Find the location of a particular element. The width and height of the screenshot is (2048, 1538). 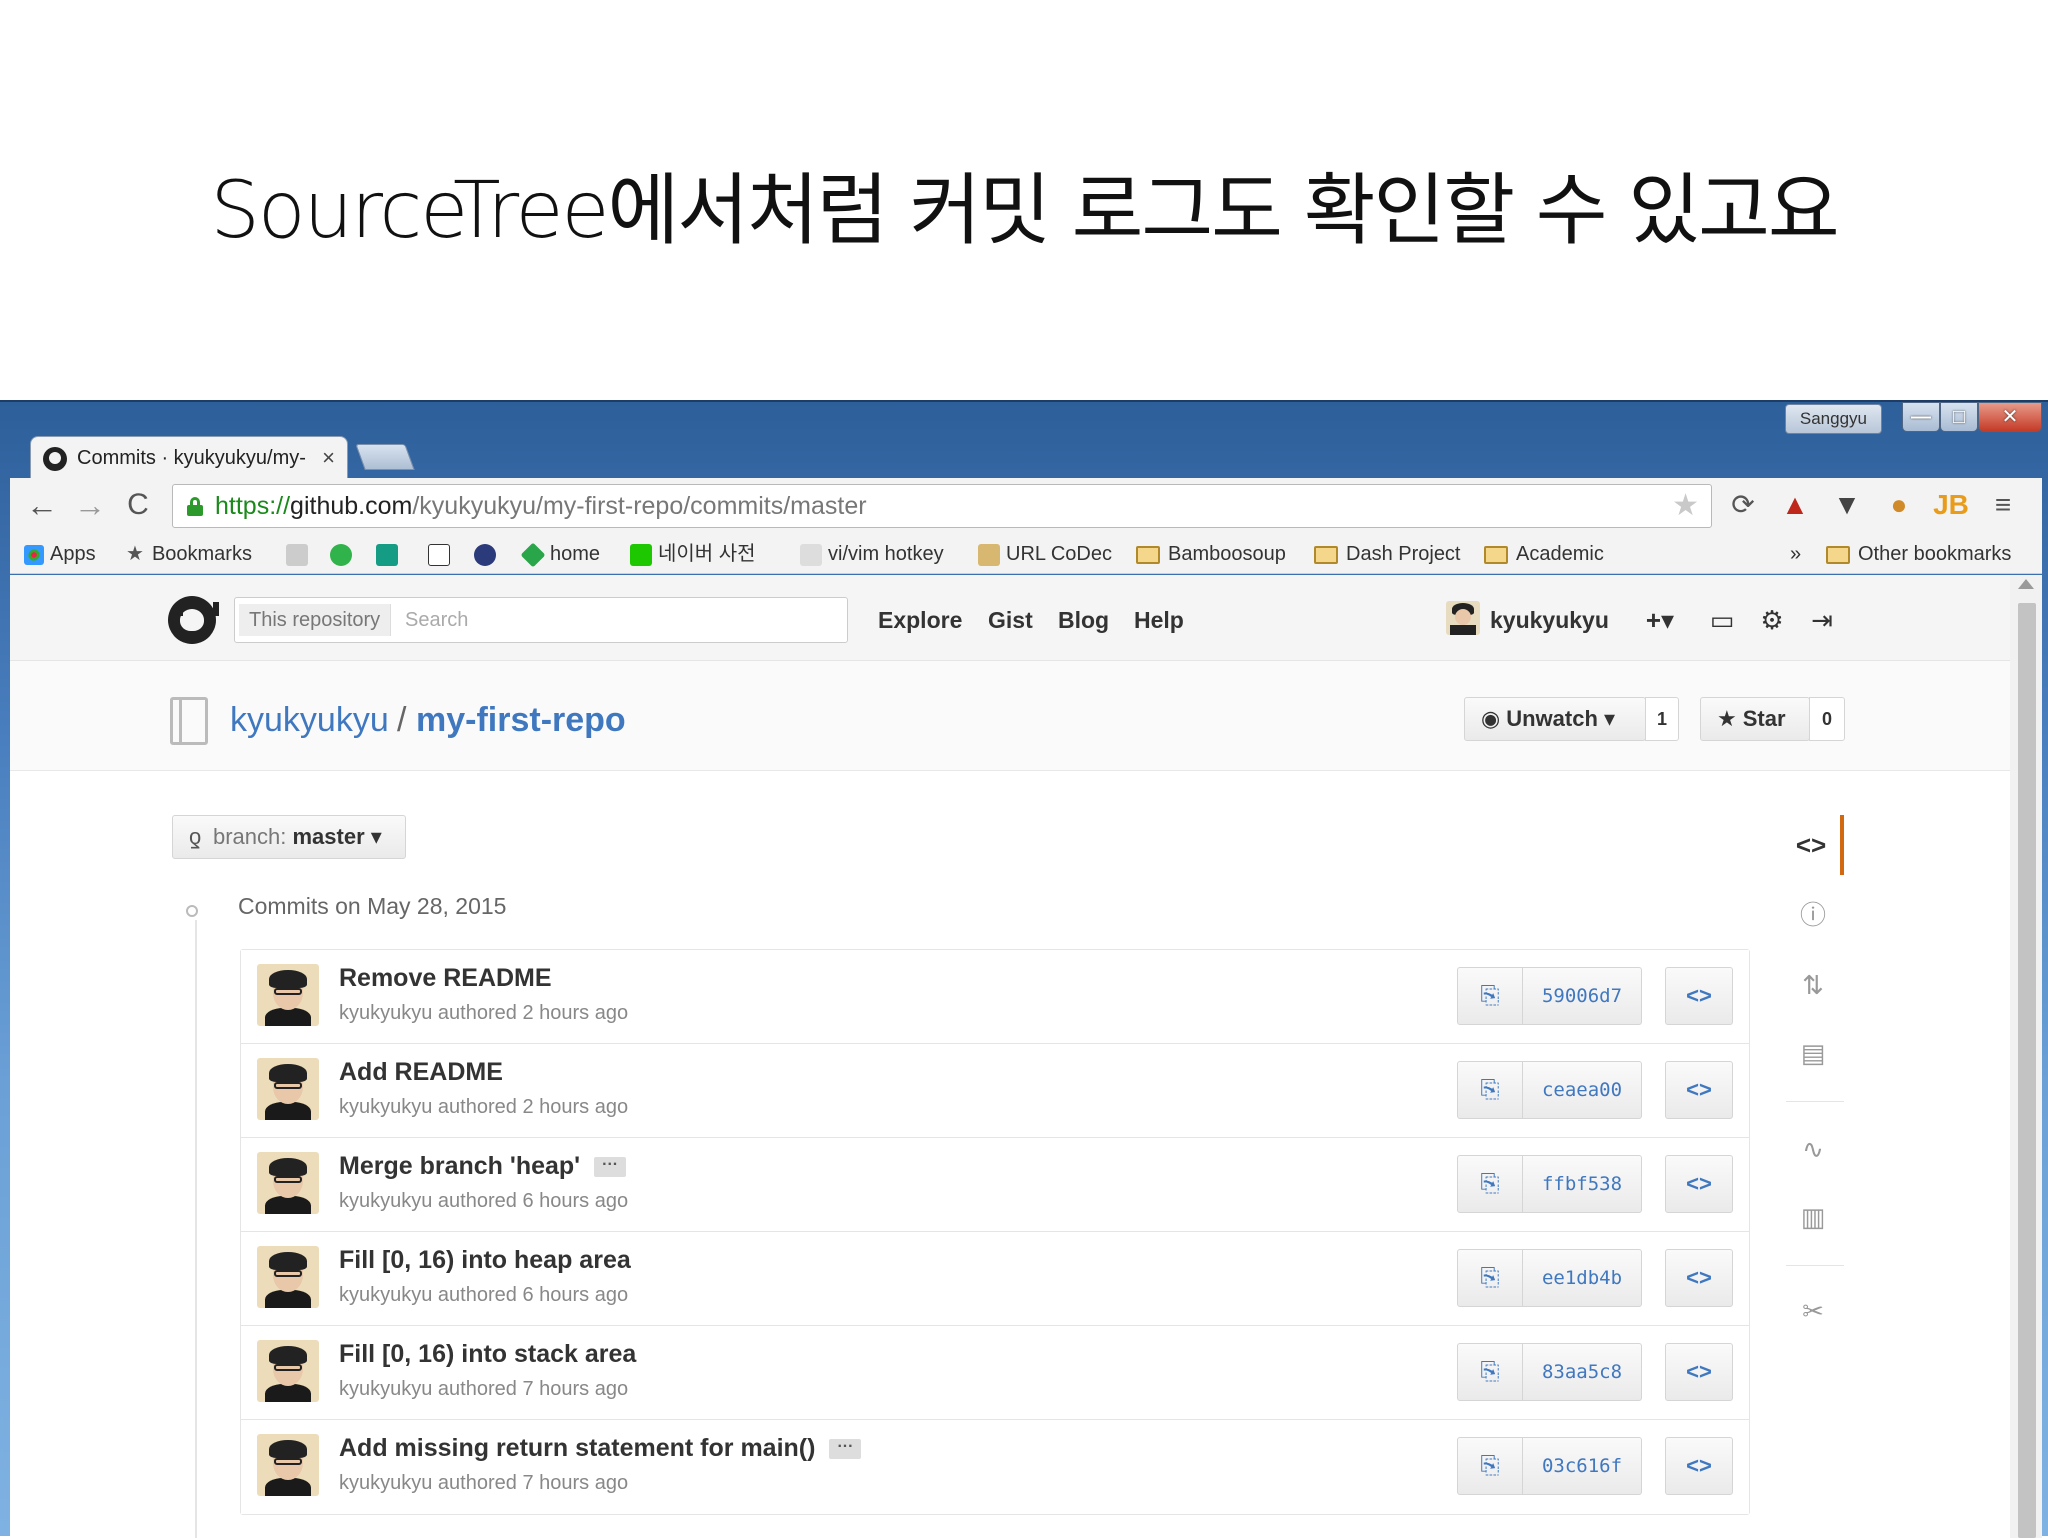

side-nav-settings-icon: ✂ is located at coordinates (1813, 1311).